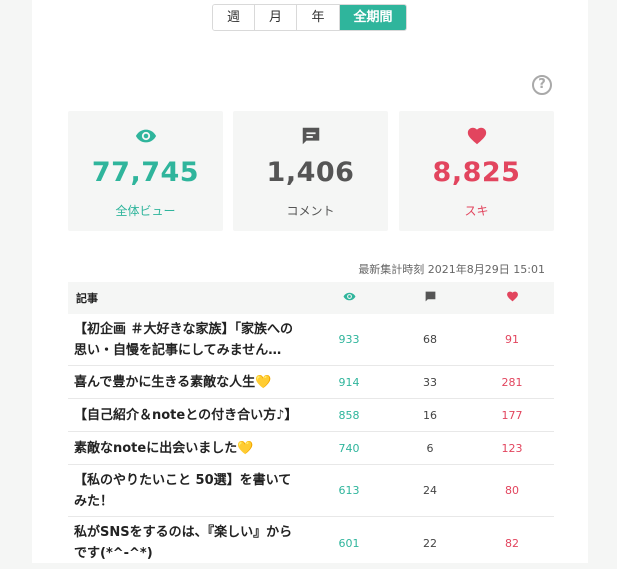  Describe the element at coordinates (311, 415) in the screenshot. I see `table-row: 【自己紹介＆noteとの付き合い方♪】 858 16 177` at that location.